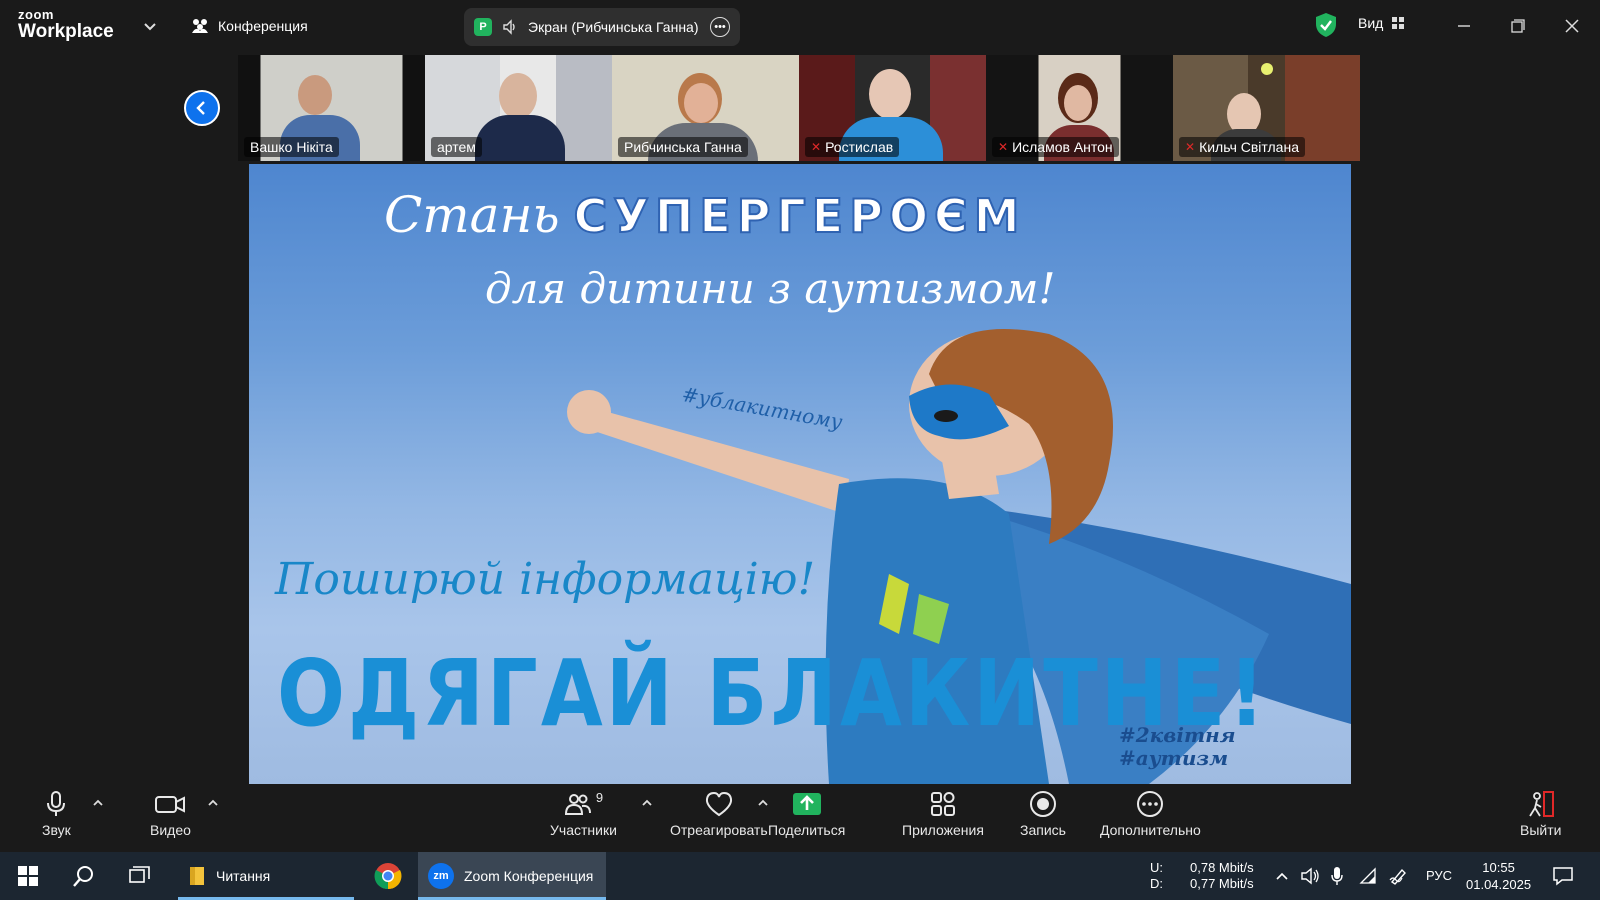  What do you see at coordinates (583, 814) in the screenshot?
I see `participants-button: 9 Участники` at bounding box center [583, 814].